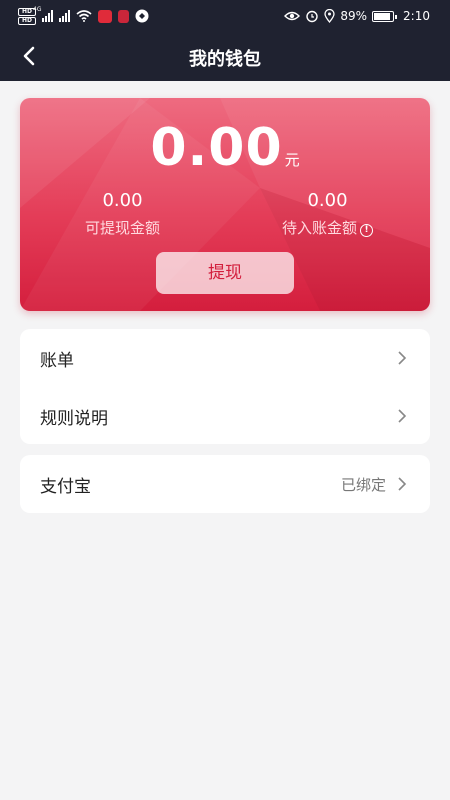 The image size is (450, 800). Describe the element at coordinates (57, 360) in the screenshot. I see `bill-label: 账单` at that location.